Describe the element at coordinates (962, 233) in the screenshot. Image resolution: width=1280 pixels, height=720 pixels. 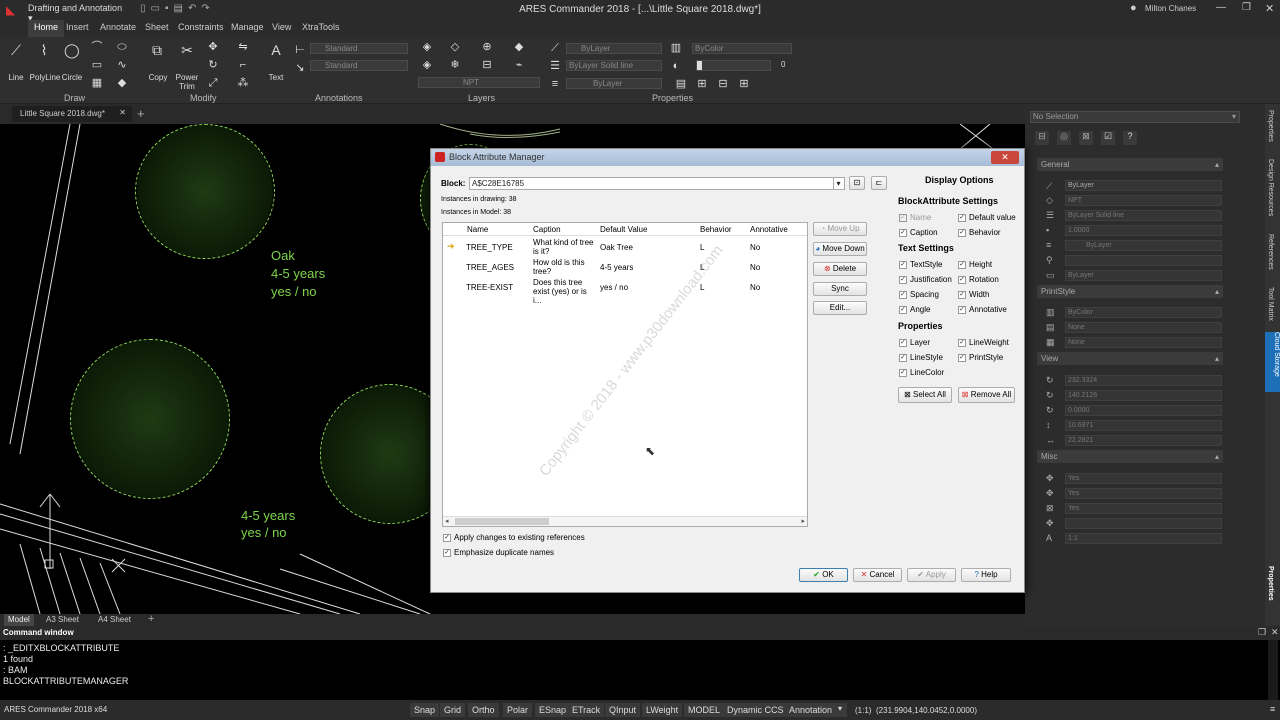
I see `behavior-checkbox: ✓` at that location.